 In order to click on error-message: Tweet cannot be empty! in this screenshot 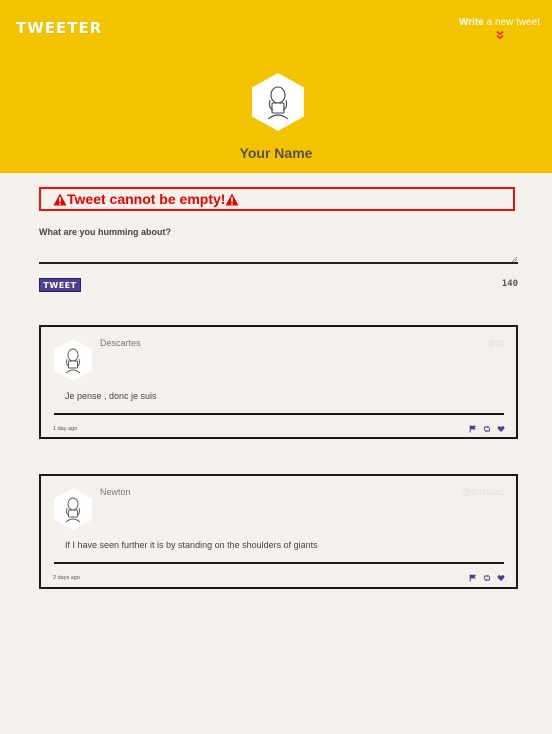, I will do `click(277, 199)`.